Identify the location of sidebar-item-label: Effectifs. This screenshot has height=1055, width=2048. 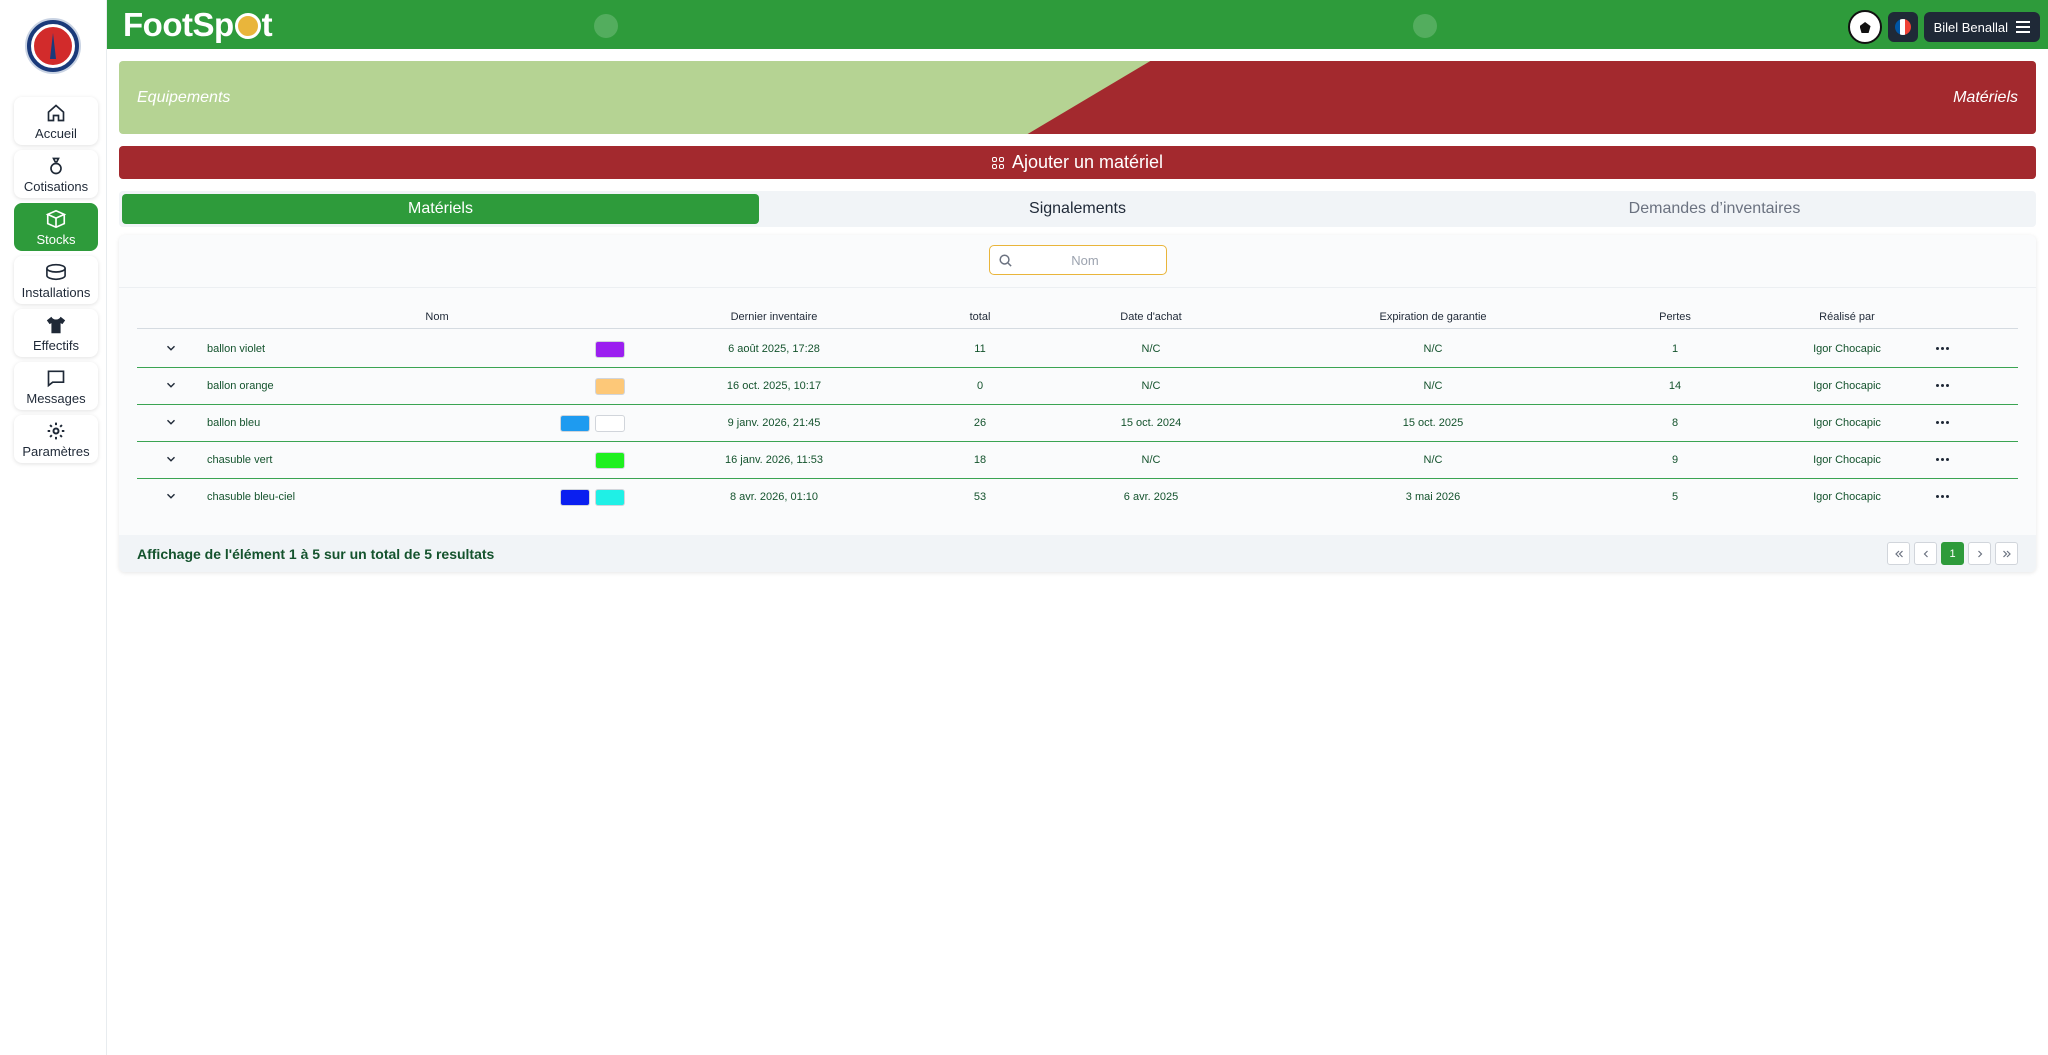
(55, 345).